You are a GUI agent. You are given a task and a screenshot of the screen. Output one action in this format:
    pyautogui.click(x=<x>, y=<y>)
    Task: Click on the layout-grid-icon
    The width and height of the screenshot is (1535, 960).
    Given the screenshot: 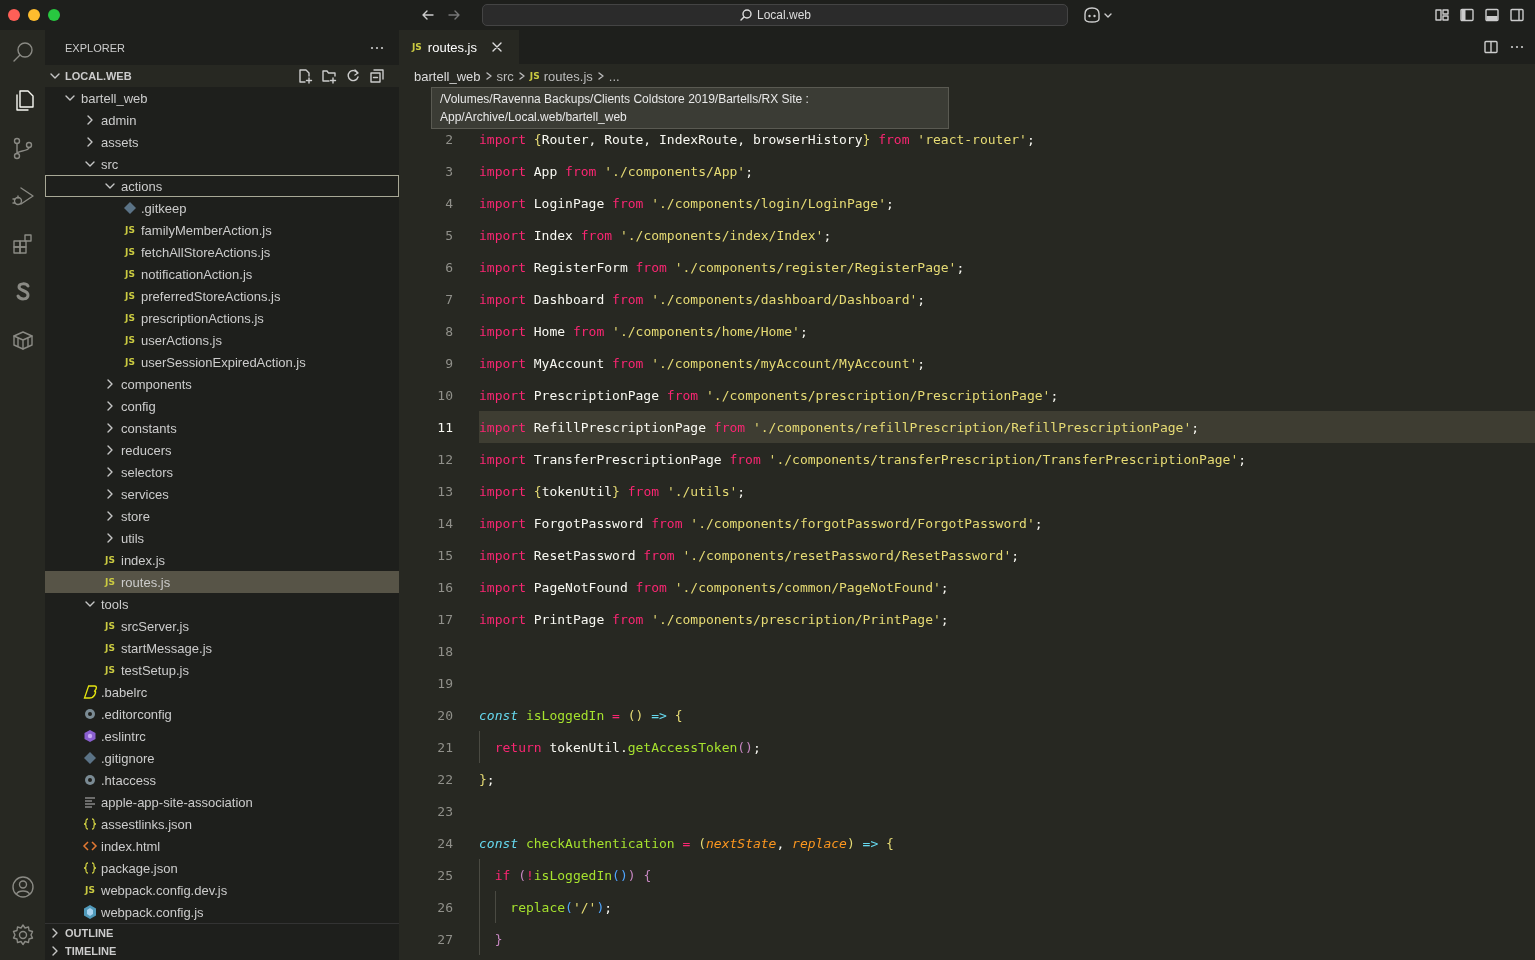 What is the action you would take?
    pyautogui.click(x=1442, y=15)
    